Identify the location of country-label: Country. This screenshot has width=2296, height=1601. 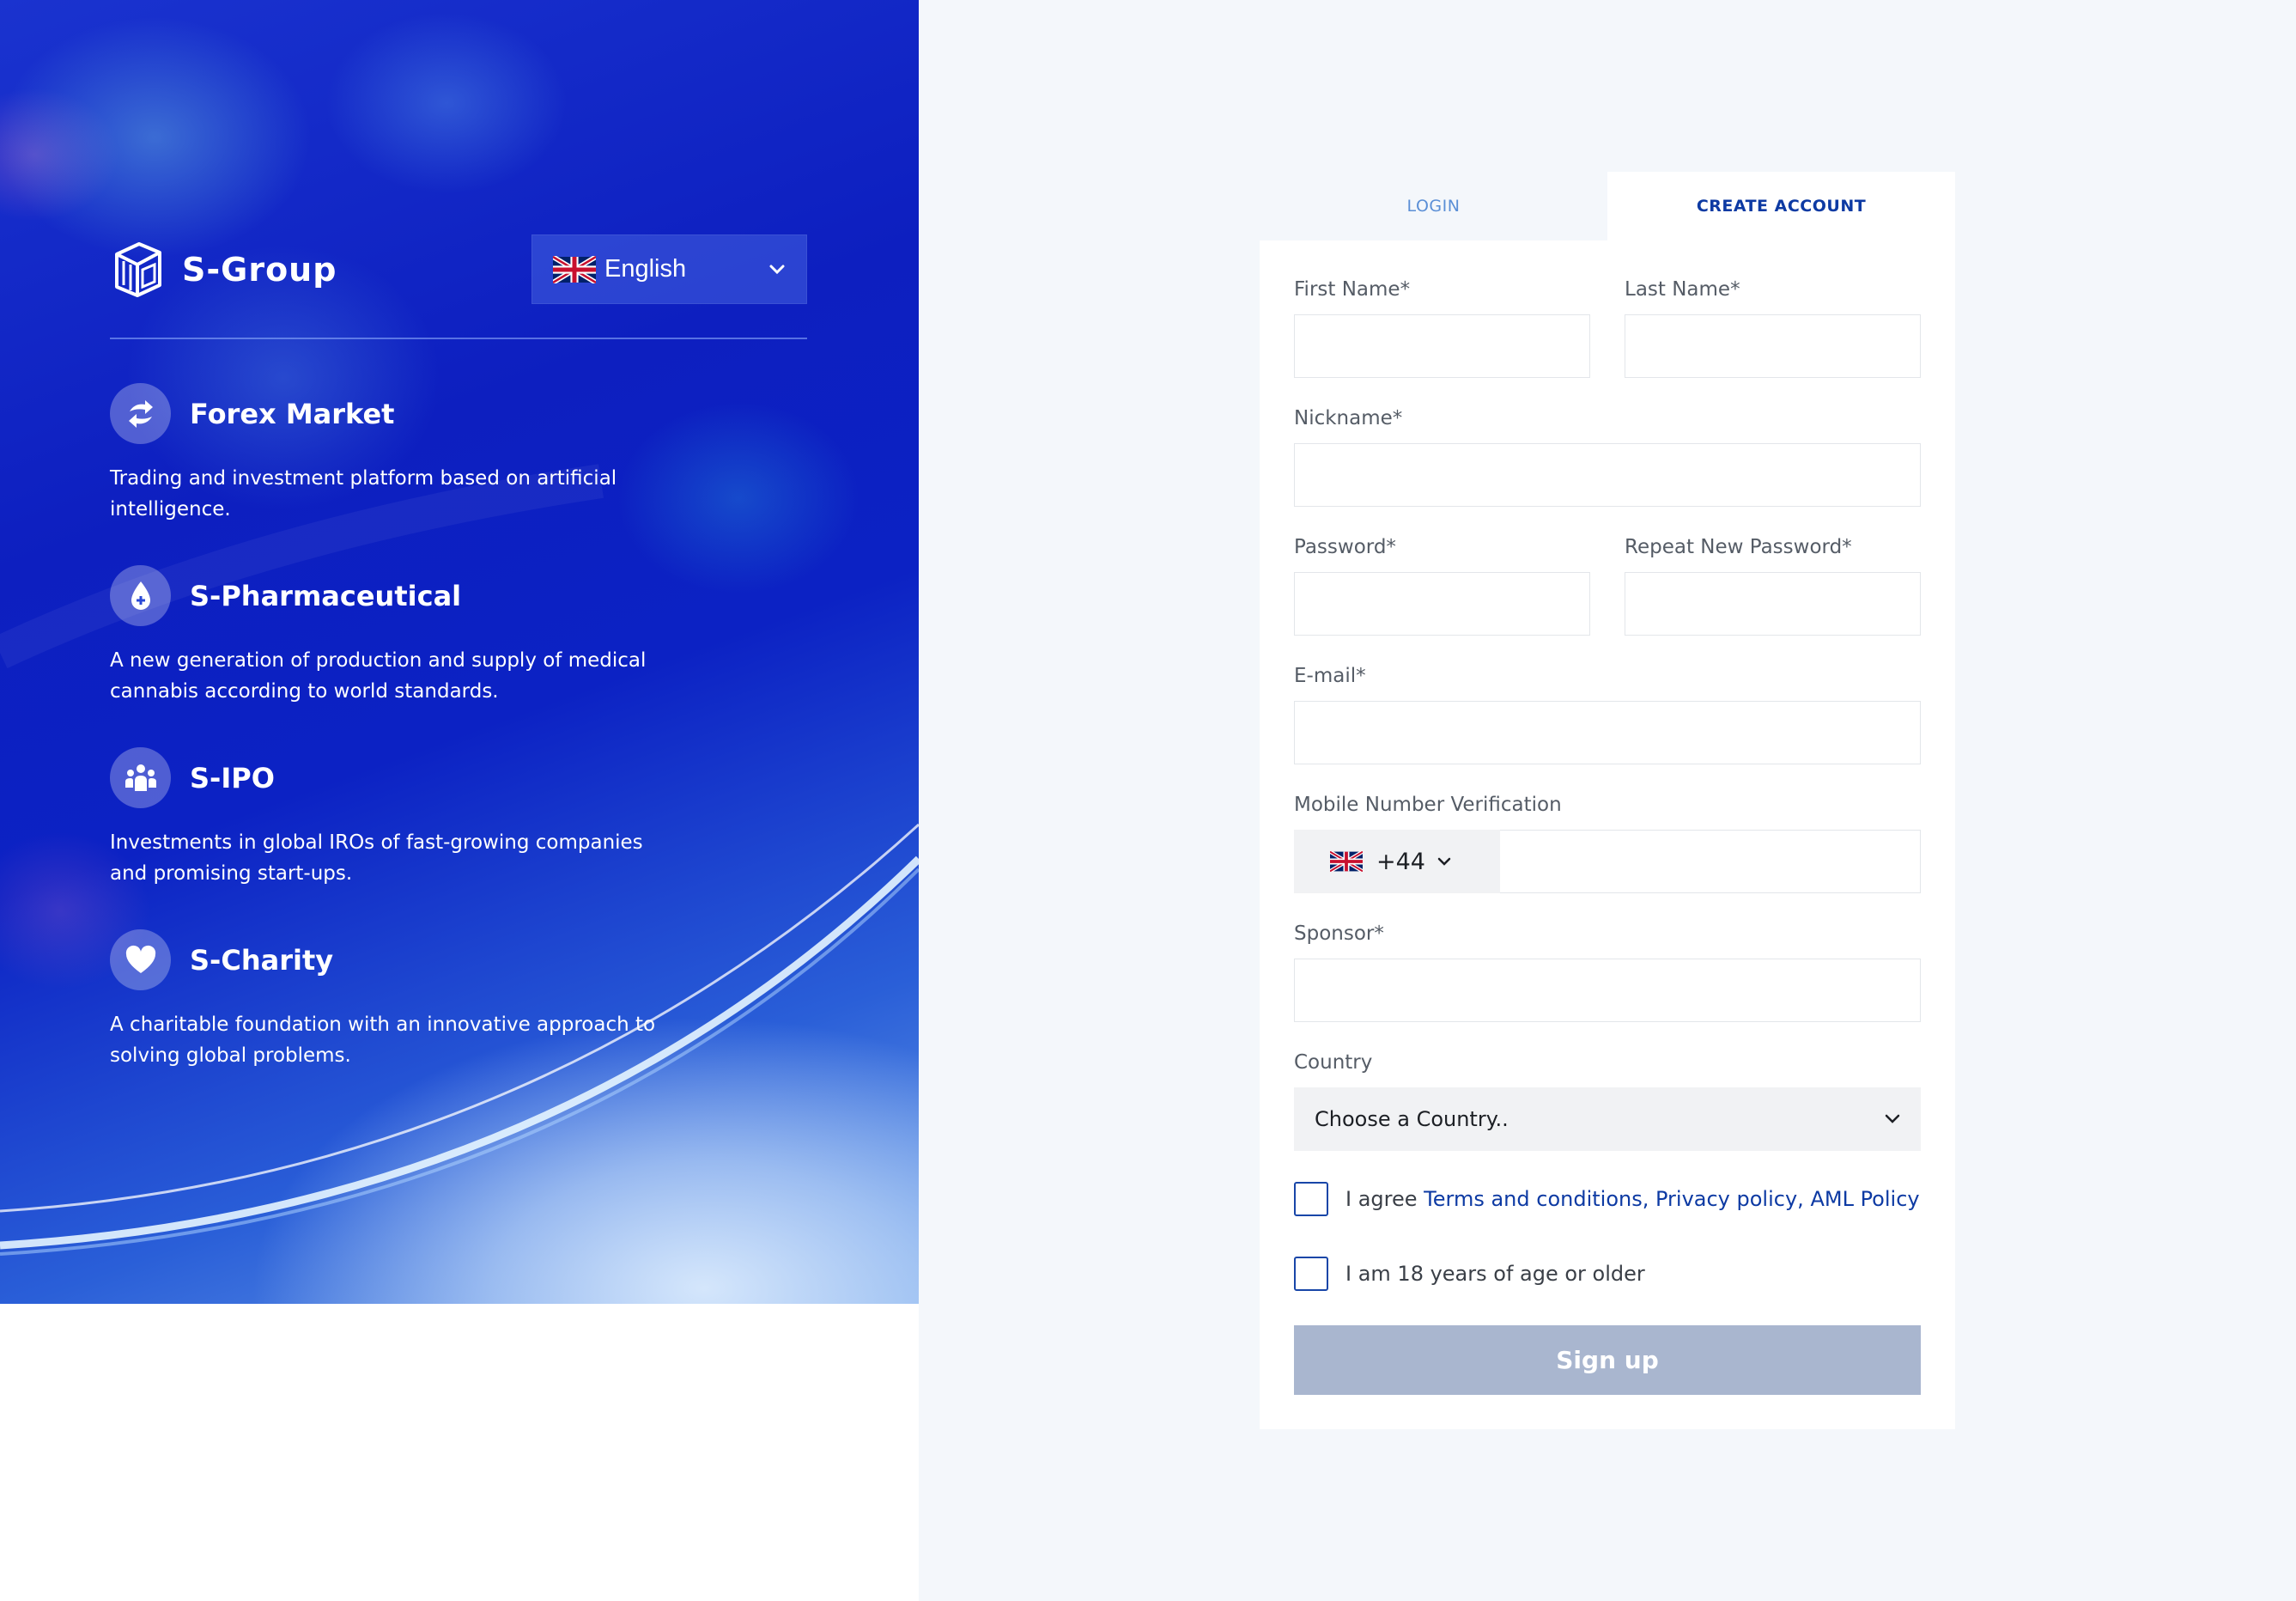
(1333, 1062).